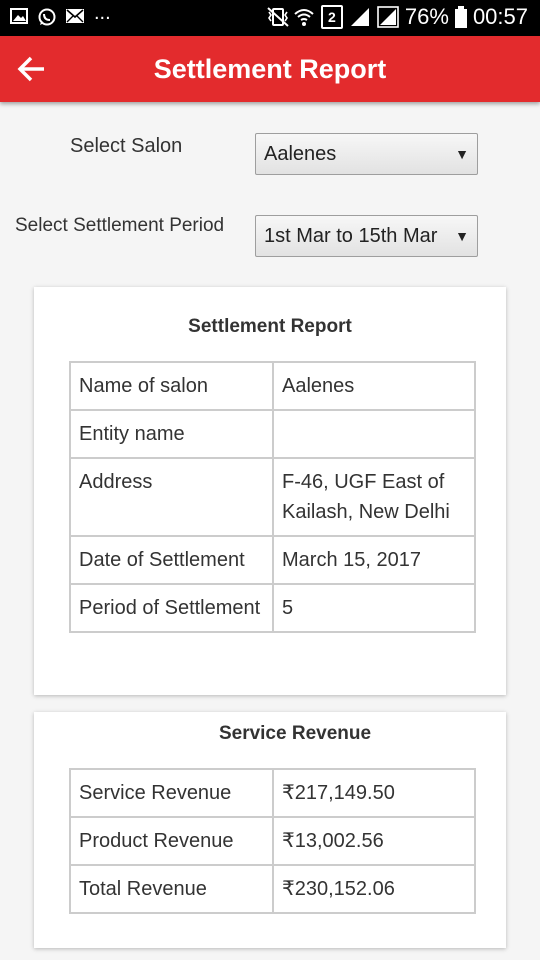  What do you see at coordinates (374, 793) in the screenshot?
I see `row-value: ₹217,149.50` at bounding box center [374, 793].